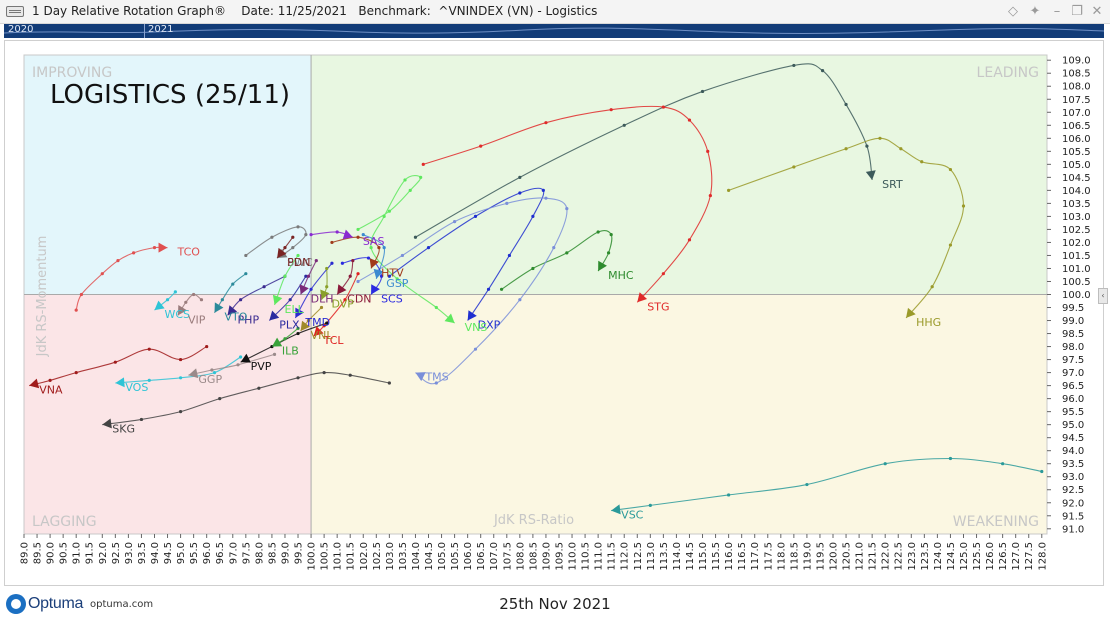 The height and width of the screenshot is (620, 1110). Describe the element at coordinates (586, 556) in the screenshot. I see `x-tick-label: 110.5` at that location.